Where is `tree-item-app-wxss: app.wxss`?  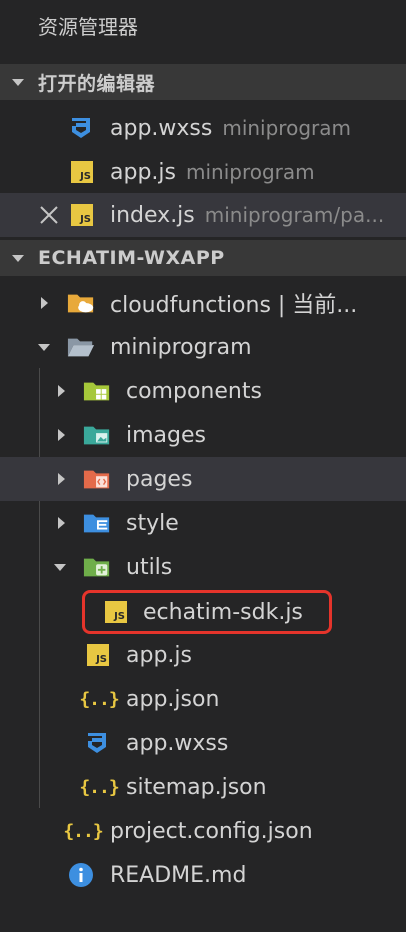
tree-item-app-wxss: app.wxss is located at coordinates (203, 743).